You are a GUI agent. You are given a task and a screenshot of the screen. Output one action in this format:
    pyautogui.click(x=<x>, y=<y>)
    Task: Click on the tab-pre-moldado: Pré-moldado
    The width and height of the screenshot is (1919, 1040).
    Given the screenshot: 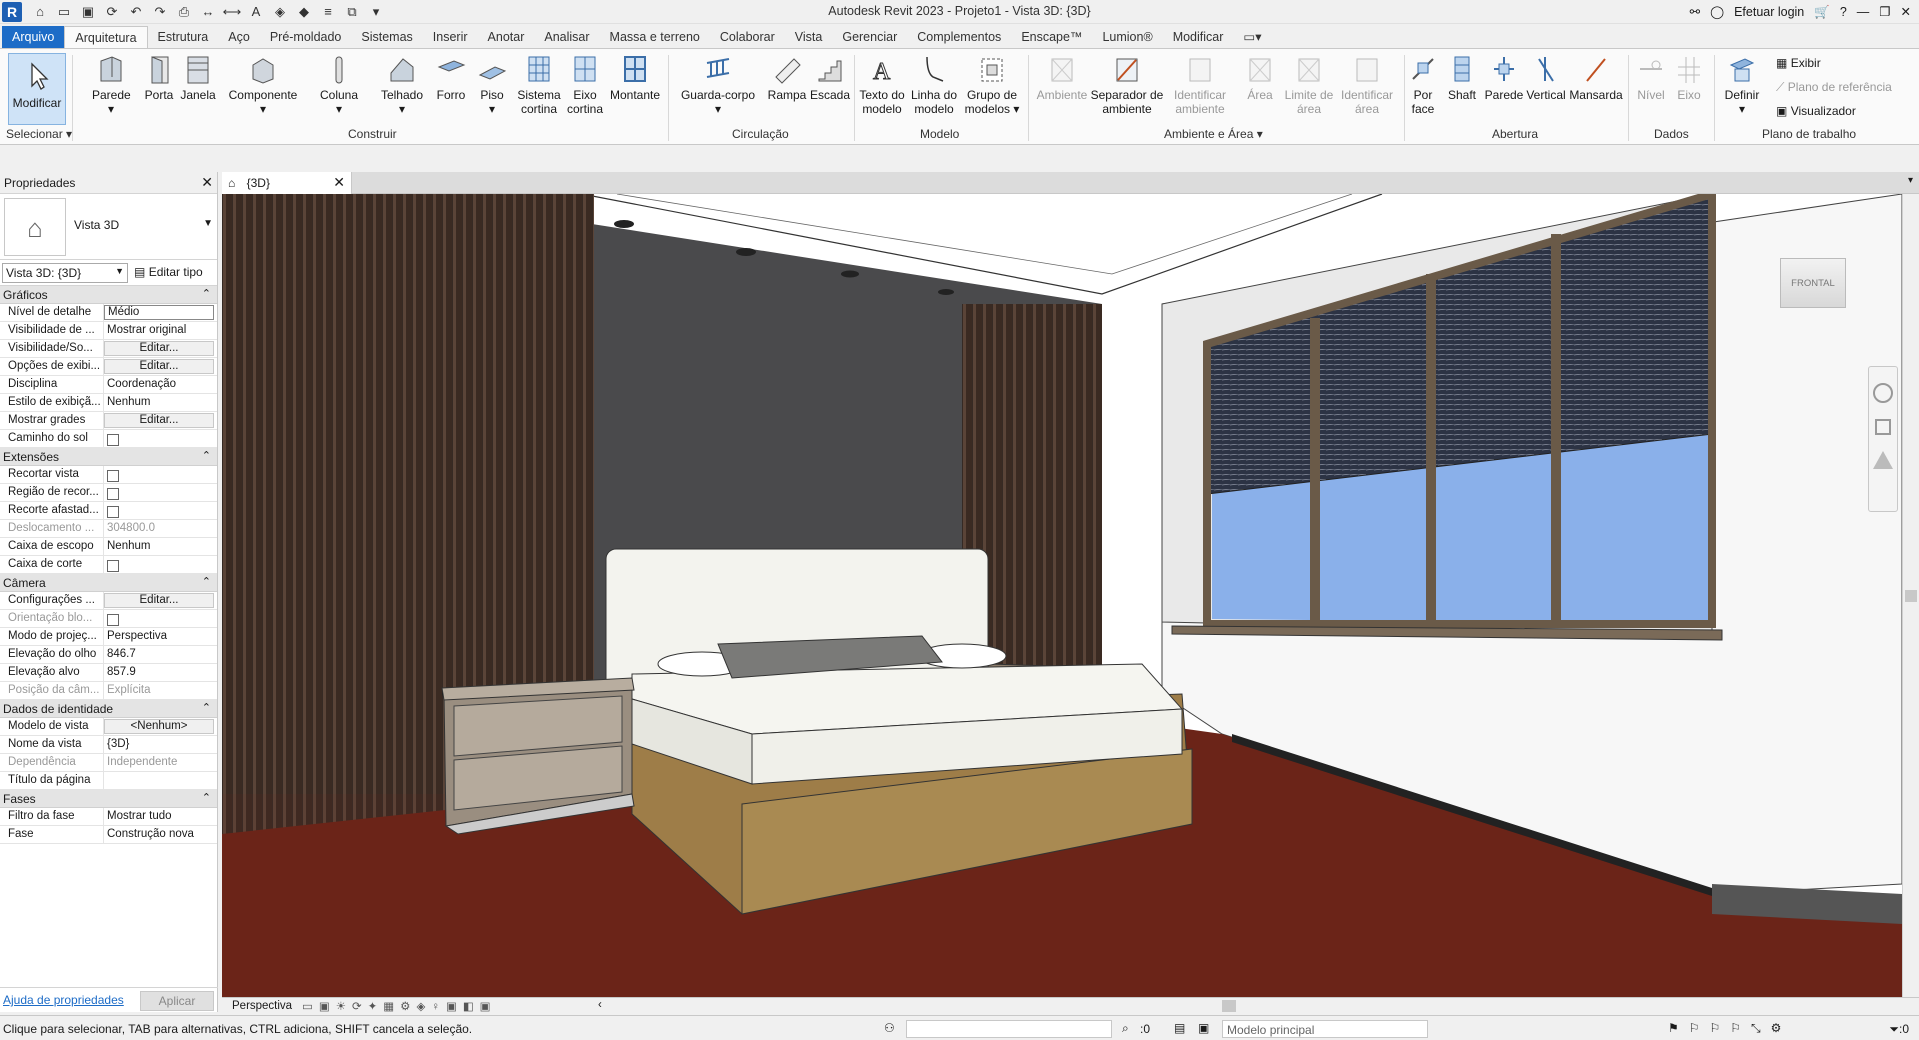 What is the action you would take?
    pyautogui.click(x=306, y=37)
    